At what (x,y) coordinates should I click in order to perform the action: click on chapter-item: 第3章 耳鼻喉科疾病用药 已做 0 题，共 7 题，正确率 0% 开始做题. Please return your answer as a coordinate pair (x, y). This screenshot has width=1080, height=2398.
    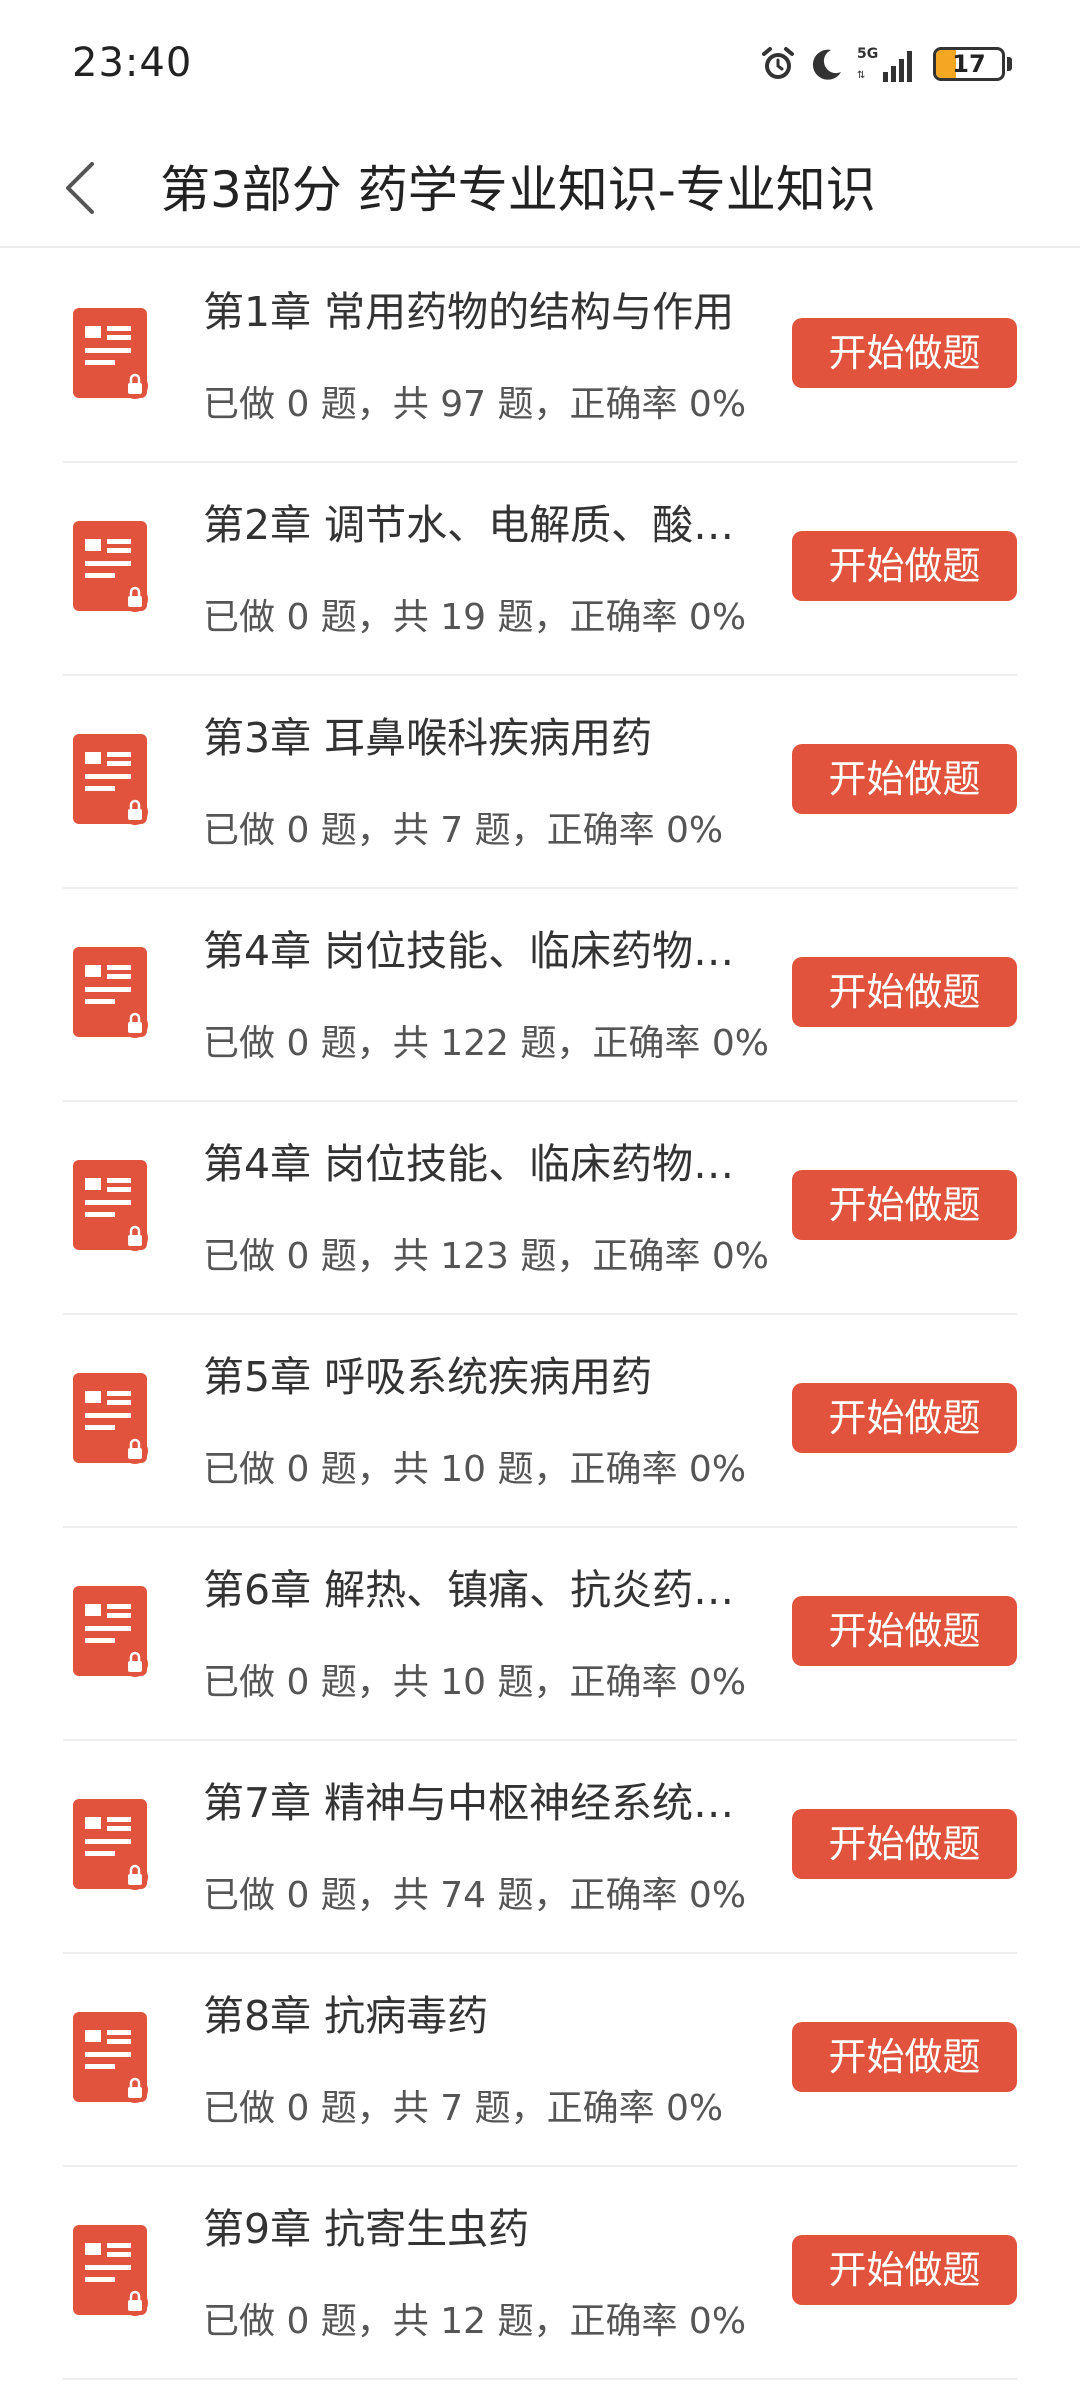
    Looking at the image, I should click on (540, 782).